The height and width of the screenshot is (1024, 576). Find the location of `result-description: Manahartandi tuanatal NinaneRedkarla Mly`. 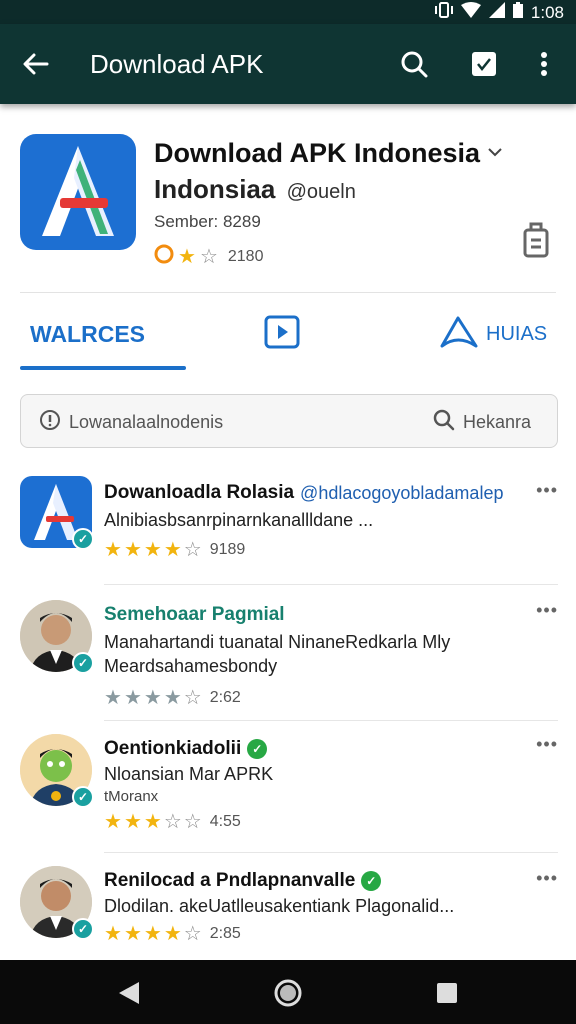

result-description: Manahartandi tuanatal NinaneRedkarla Mly is located at coordinates (277, 642).